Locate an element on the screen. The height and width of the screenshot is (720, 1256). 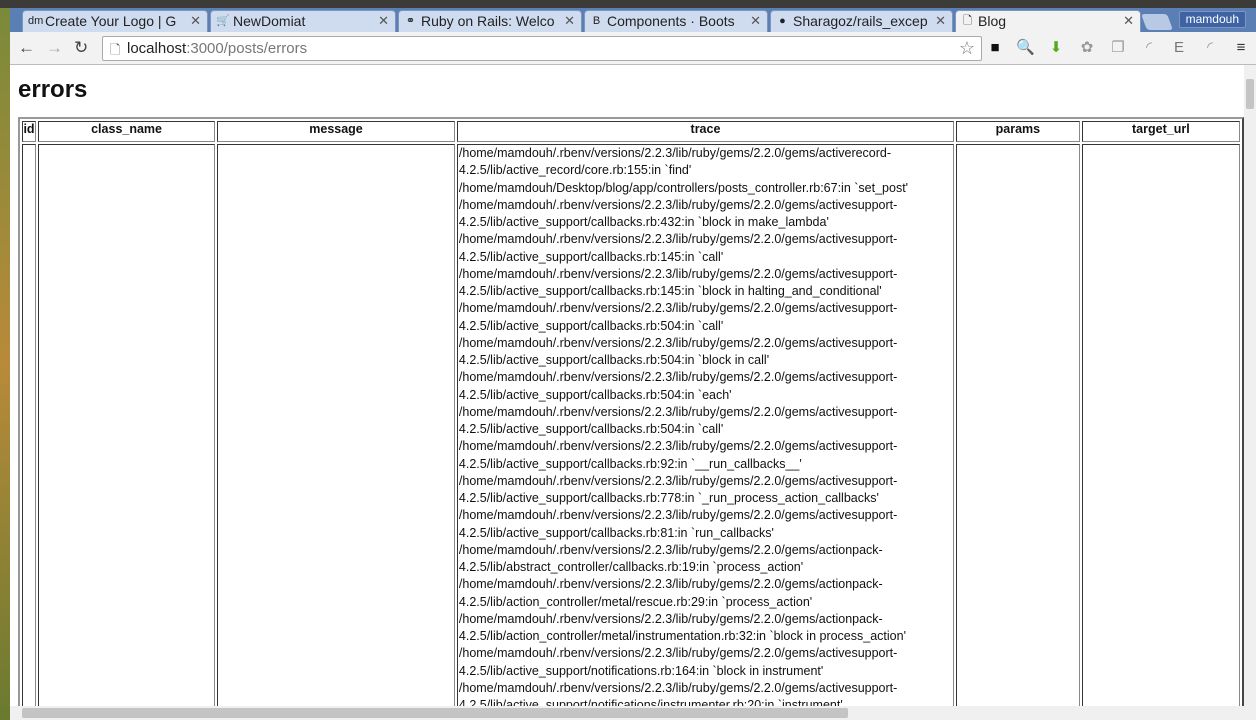
header-id: id is located at coordinates (29, 131).